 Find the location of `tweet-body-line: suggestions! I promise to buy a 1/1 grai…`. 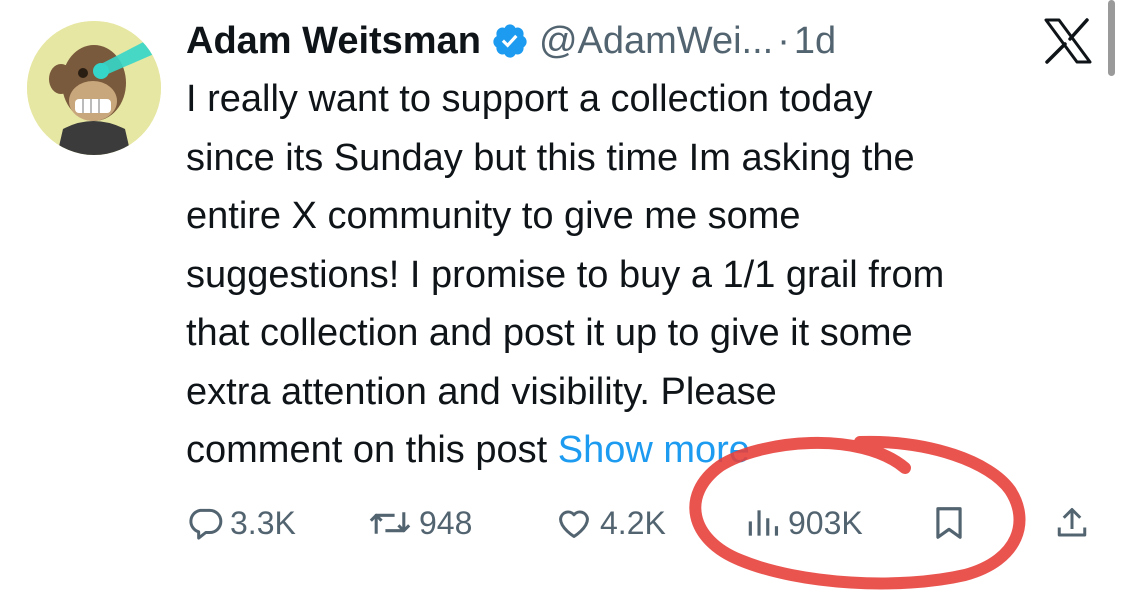

tweet-body-line: suggestions! I promise to buy a 1/1 grai… is located at coordinates (565, 274).